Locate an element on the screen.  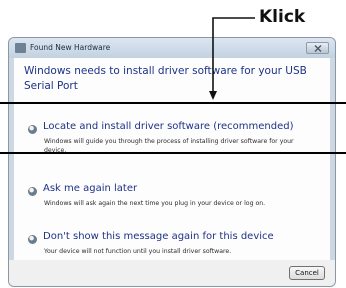
dialog-footer: Cancel is located at coordinates (172, 273).